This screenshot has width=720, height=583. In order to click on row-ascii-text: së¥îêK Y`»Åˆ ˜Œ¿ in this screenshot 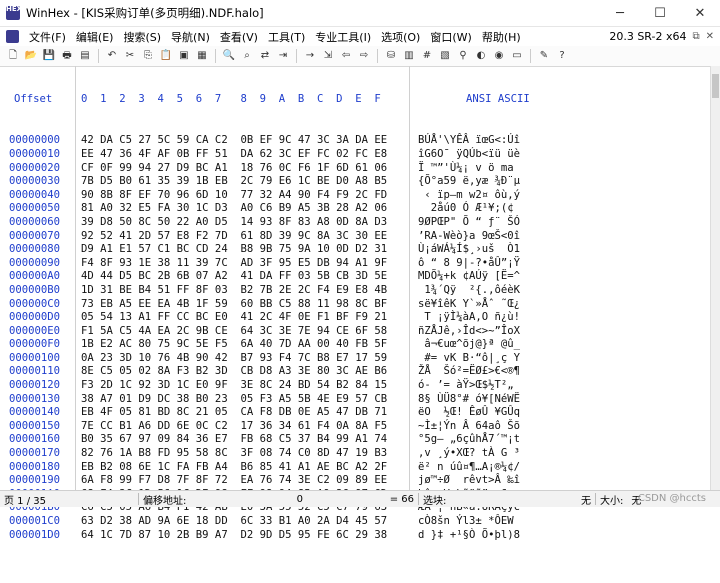, I will do `click(569, 305)`.